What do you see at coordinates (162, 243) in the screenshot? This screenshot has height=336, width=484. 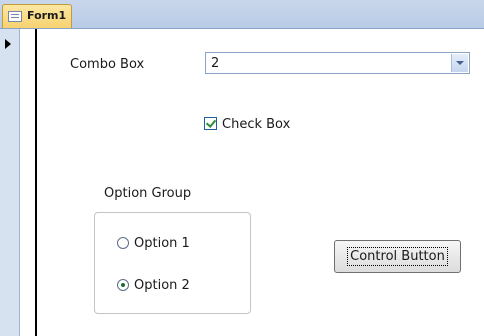 I see `option-1-label: Option 1` at bounding box center [162, 243].